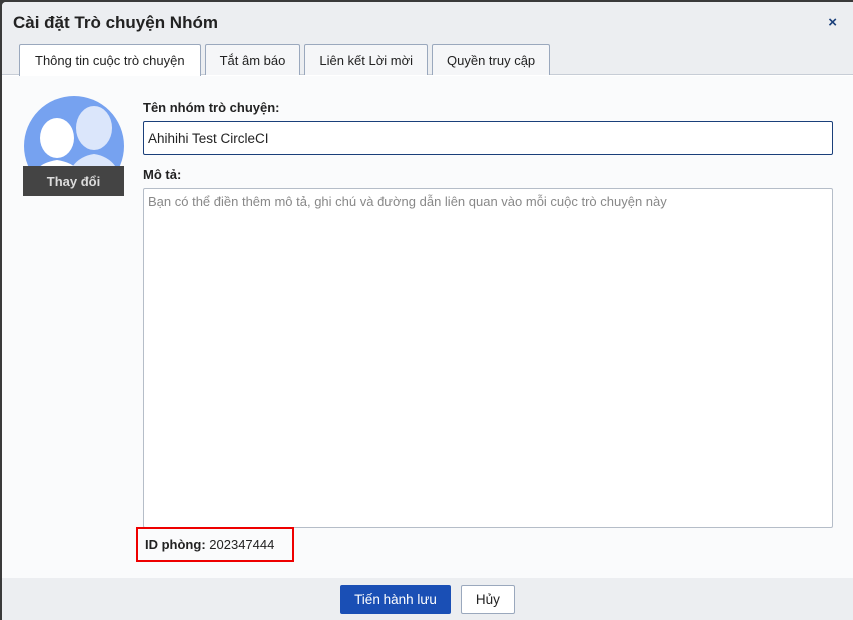 Image resolution: width=853 pixels, height=620 pixels. I want to click on description-label: Mô tả:, so click(162, 174).